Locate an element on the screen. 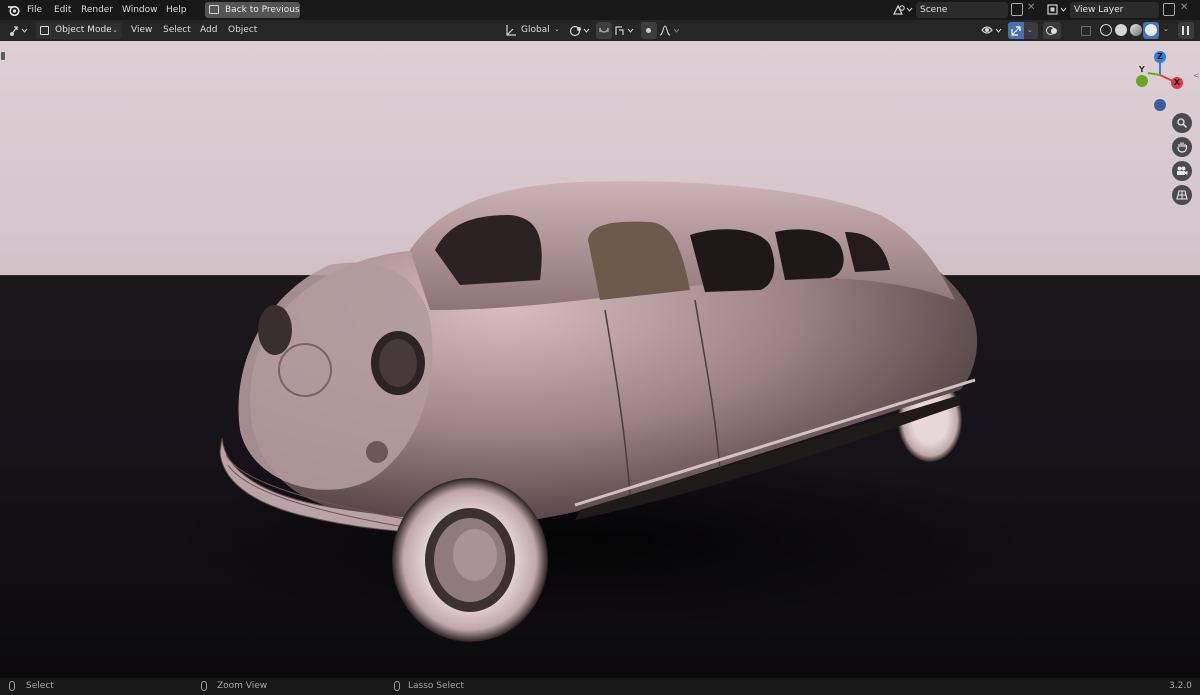  pan-button is located at coordinates (1182, 147).